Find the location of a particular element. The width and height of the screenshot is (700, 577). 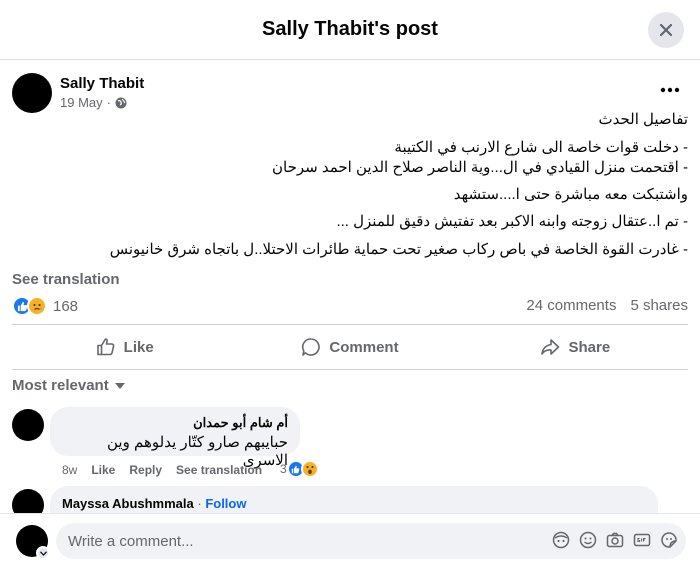

reaction-count: 168 is located at coordinates (66, 306).